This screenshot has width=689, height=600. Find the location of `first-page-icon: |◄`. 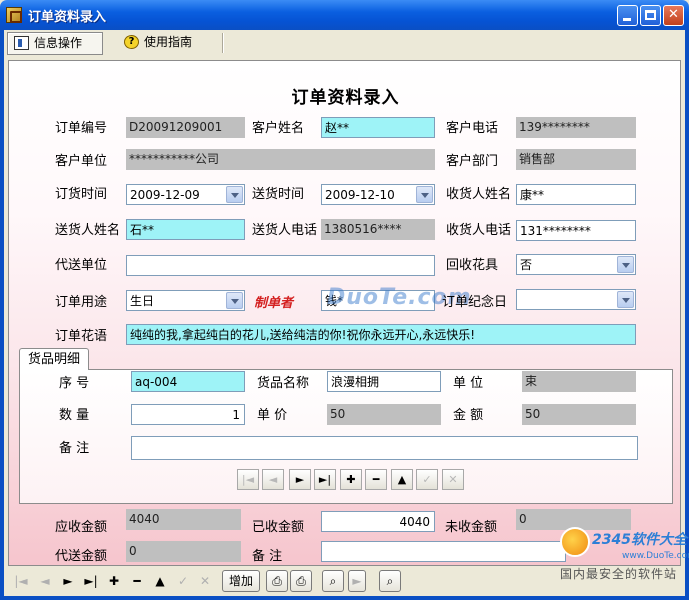

first-page-icon: |◄ is located at coordinates (21, 581).